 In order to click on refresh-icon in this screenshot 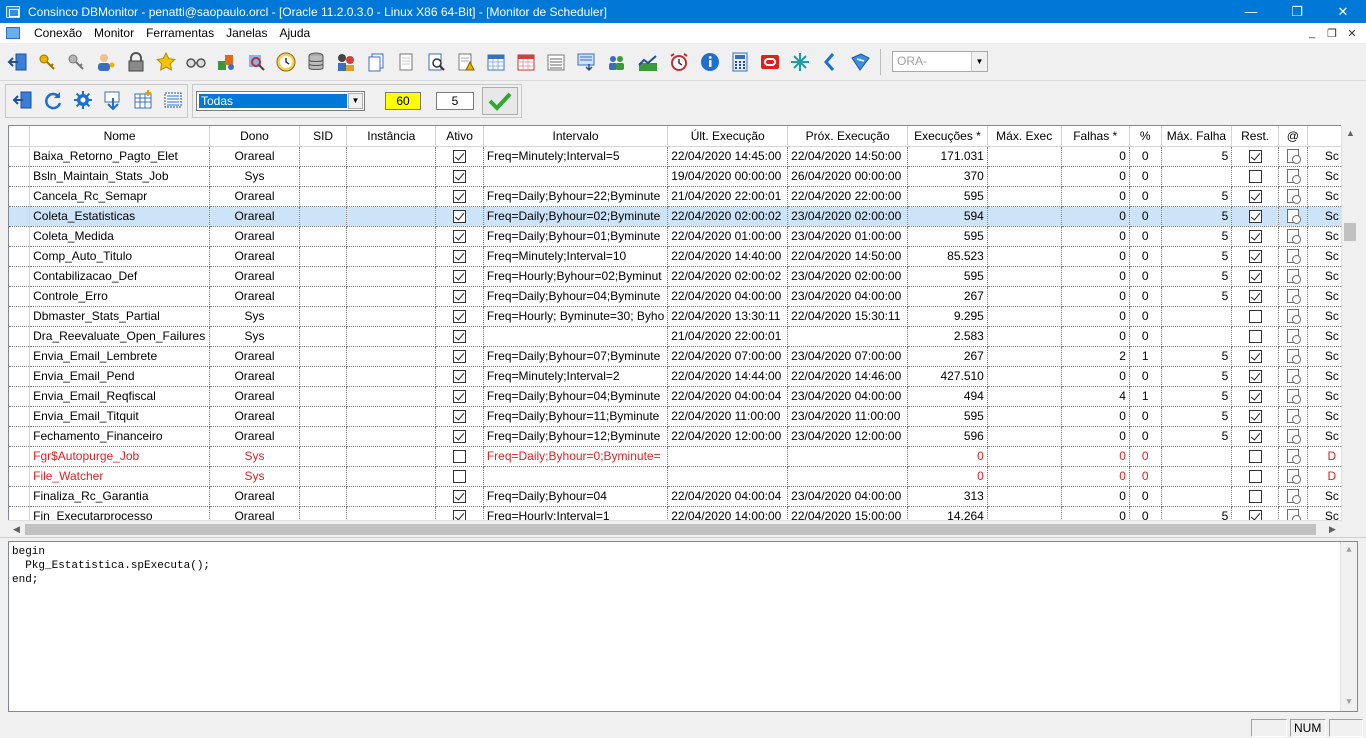, I will do `click(53, 100)`.